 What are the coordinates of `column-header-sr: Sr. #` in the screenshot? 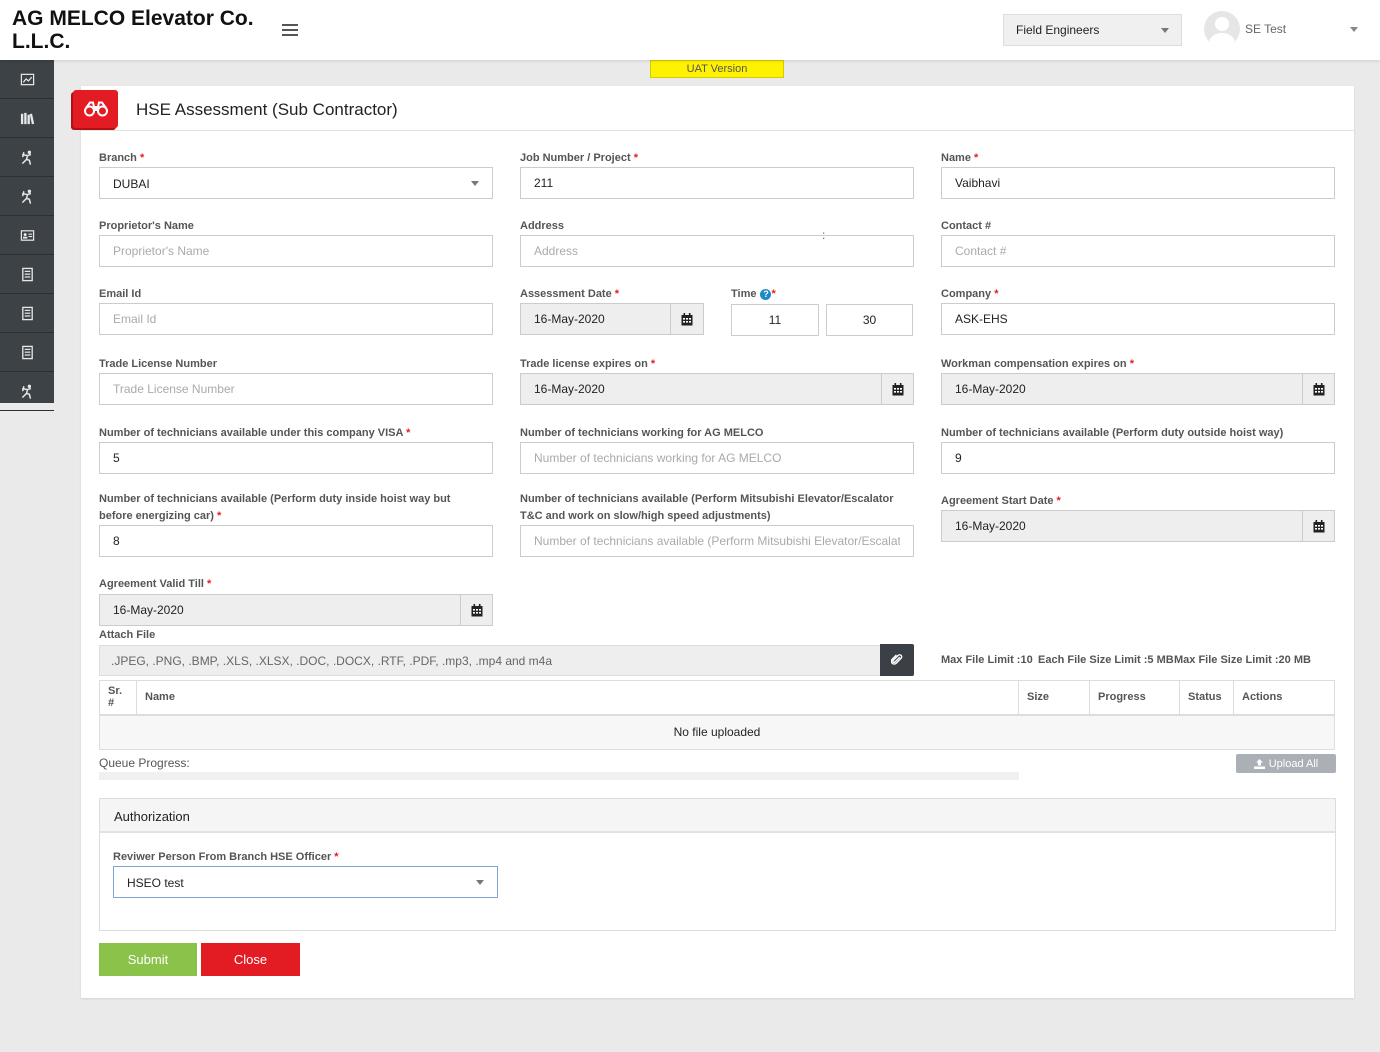 It's located at (118, 698).